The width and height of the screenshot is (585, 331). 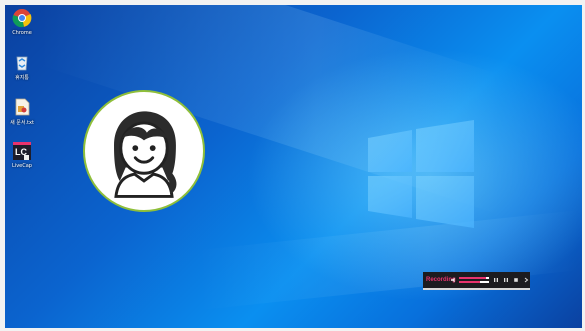 What do you see at coordinates (22, 18) in the screenshot?
I see `chrome-icon` at bounding box center [22, 18].